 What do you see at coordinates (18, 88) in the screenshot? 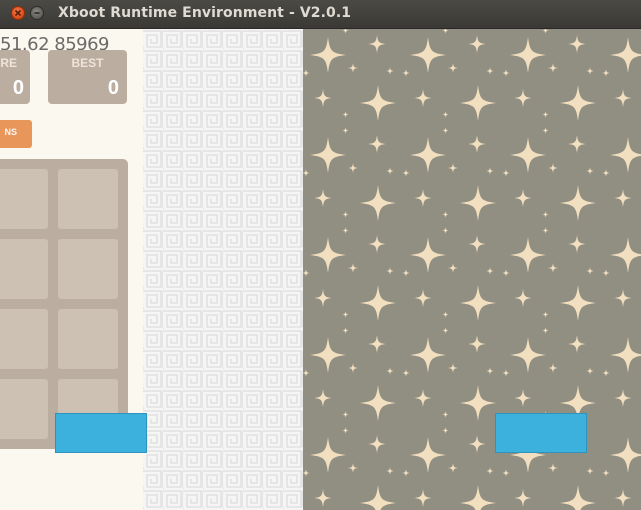
I see `score-value: 0` at bounding box center [18, 88].